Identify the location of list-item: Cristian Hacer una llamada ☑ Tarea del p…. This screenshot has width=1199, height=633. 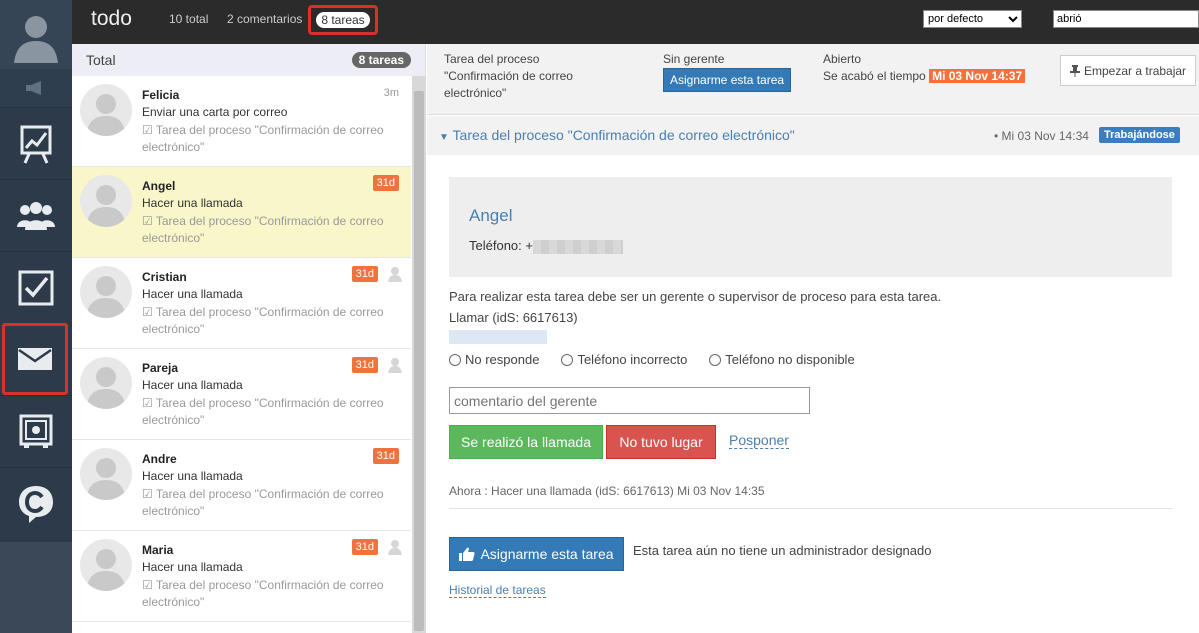
(241, 303).